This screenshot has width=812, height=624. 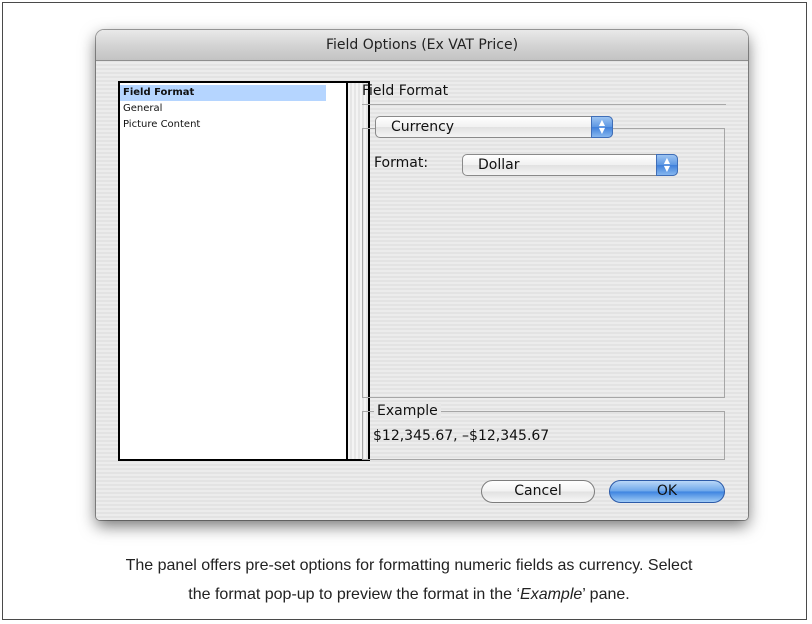 What do you see at coordinates (494, 127) in the screenshot?
I see `type-popup: Currency ▲ ▼` at bounding box center [494, 127].